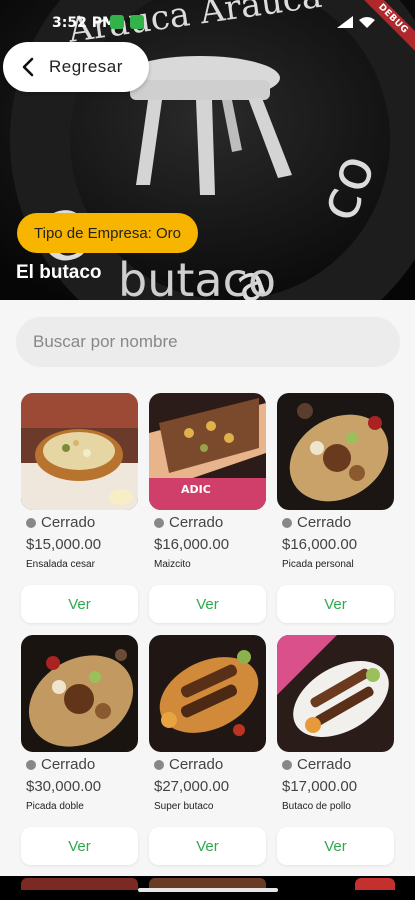 Image resolution: width=415 pixels, height=900 pixels. I want to click on product-card: Cerrado $15,000.00 Ensalada cesar Ver, so click(79, 514).